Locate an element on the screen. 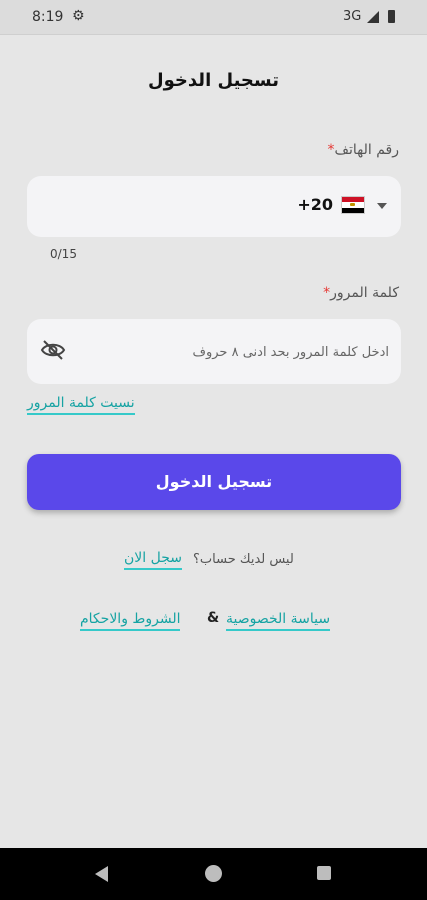 The width and height of the screenshot is (427, 900). password-label: كلمة المرور* is located at coordinates (359, 293).